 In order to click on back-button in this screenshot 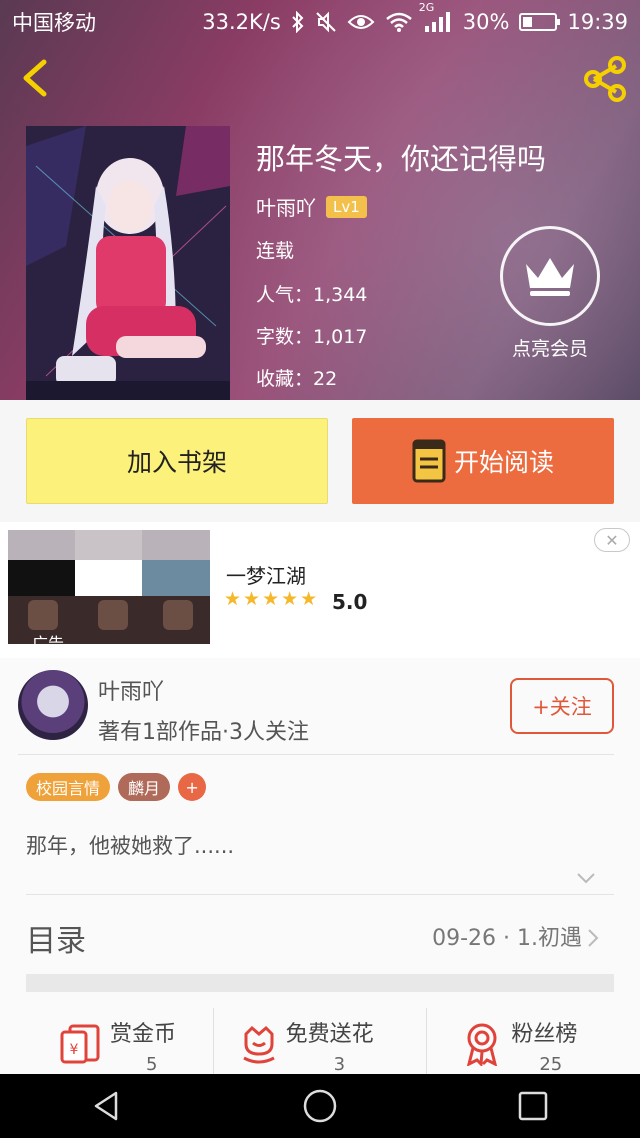, I will do `click(36, 78)`.